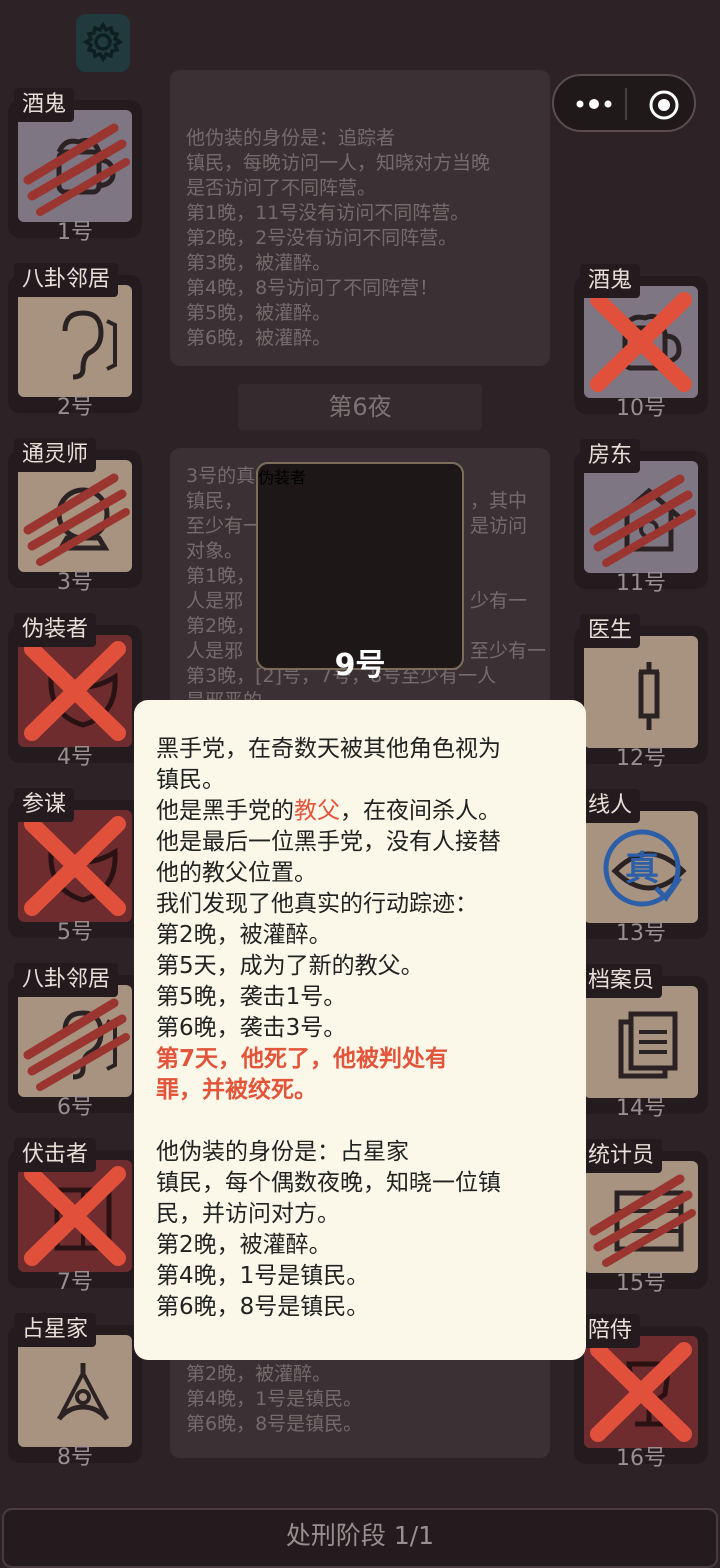 This screenshot has width=720, height=1568. Describe the element at coordinates (312, 288) in the screenshot. I see `log-line: 第4晚，8号访问了不同阵营！` at that location.